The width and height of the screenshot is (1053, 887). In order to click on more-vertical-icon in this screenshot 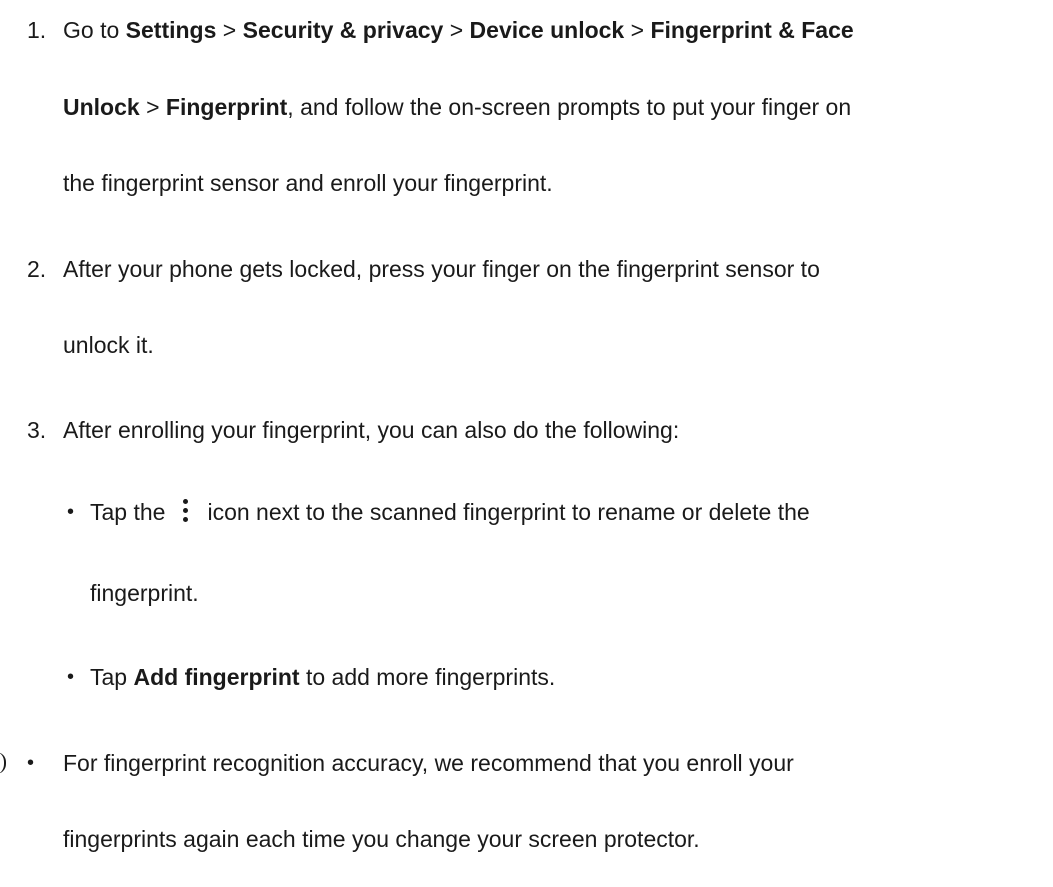, I will do `click(186, 511)`.